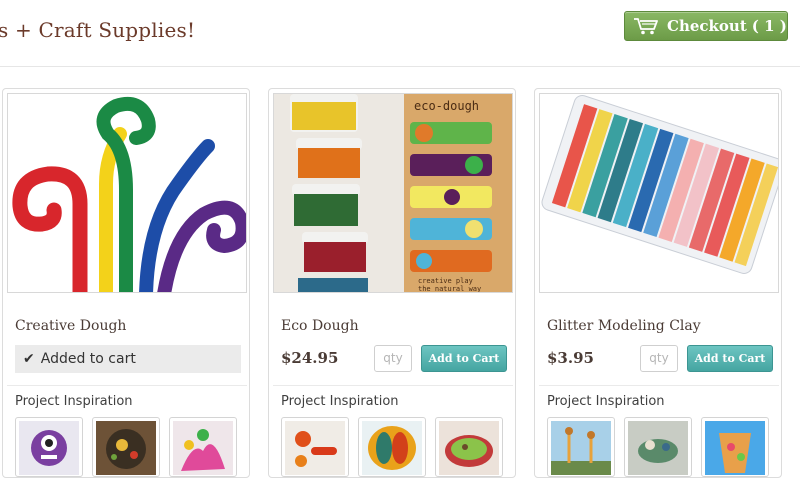 The height and width of the screenshot is (478, 800). What do you see at coordinates (445, 281) in the screenshot?
I see `box-tagline-1: creative play` at bounding box center [445, 281].